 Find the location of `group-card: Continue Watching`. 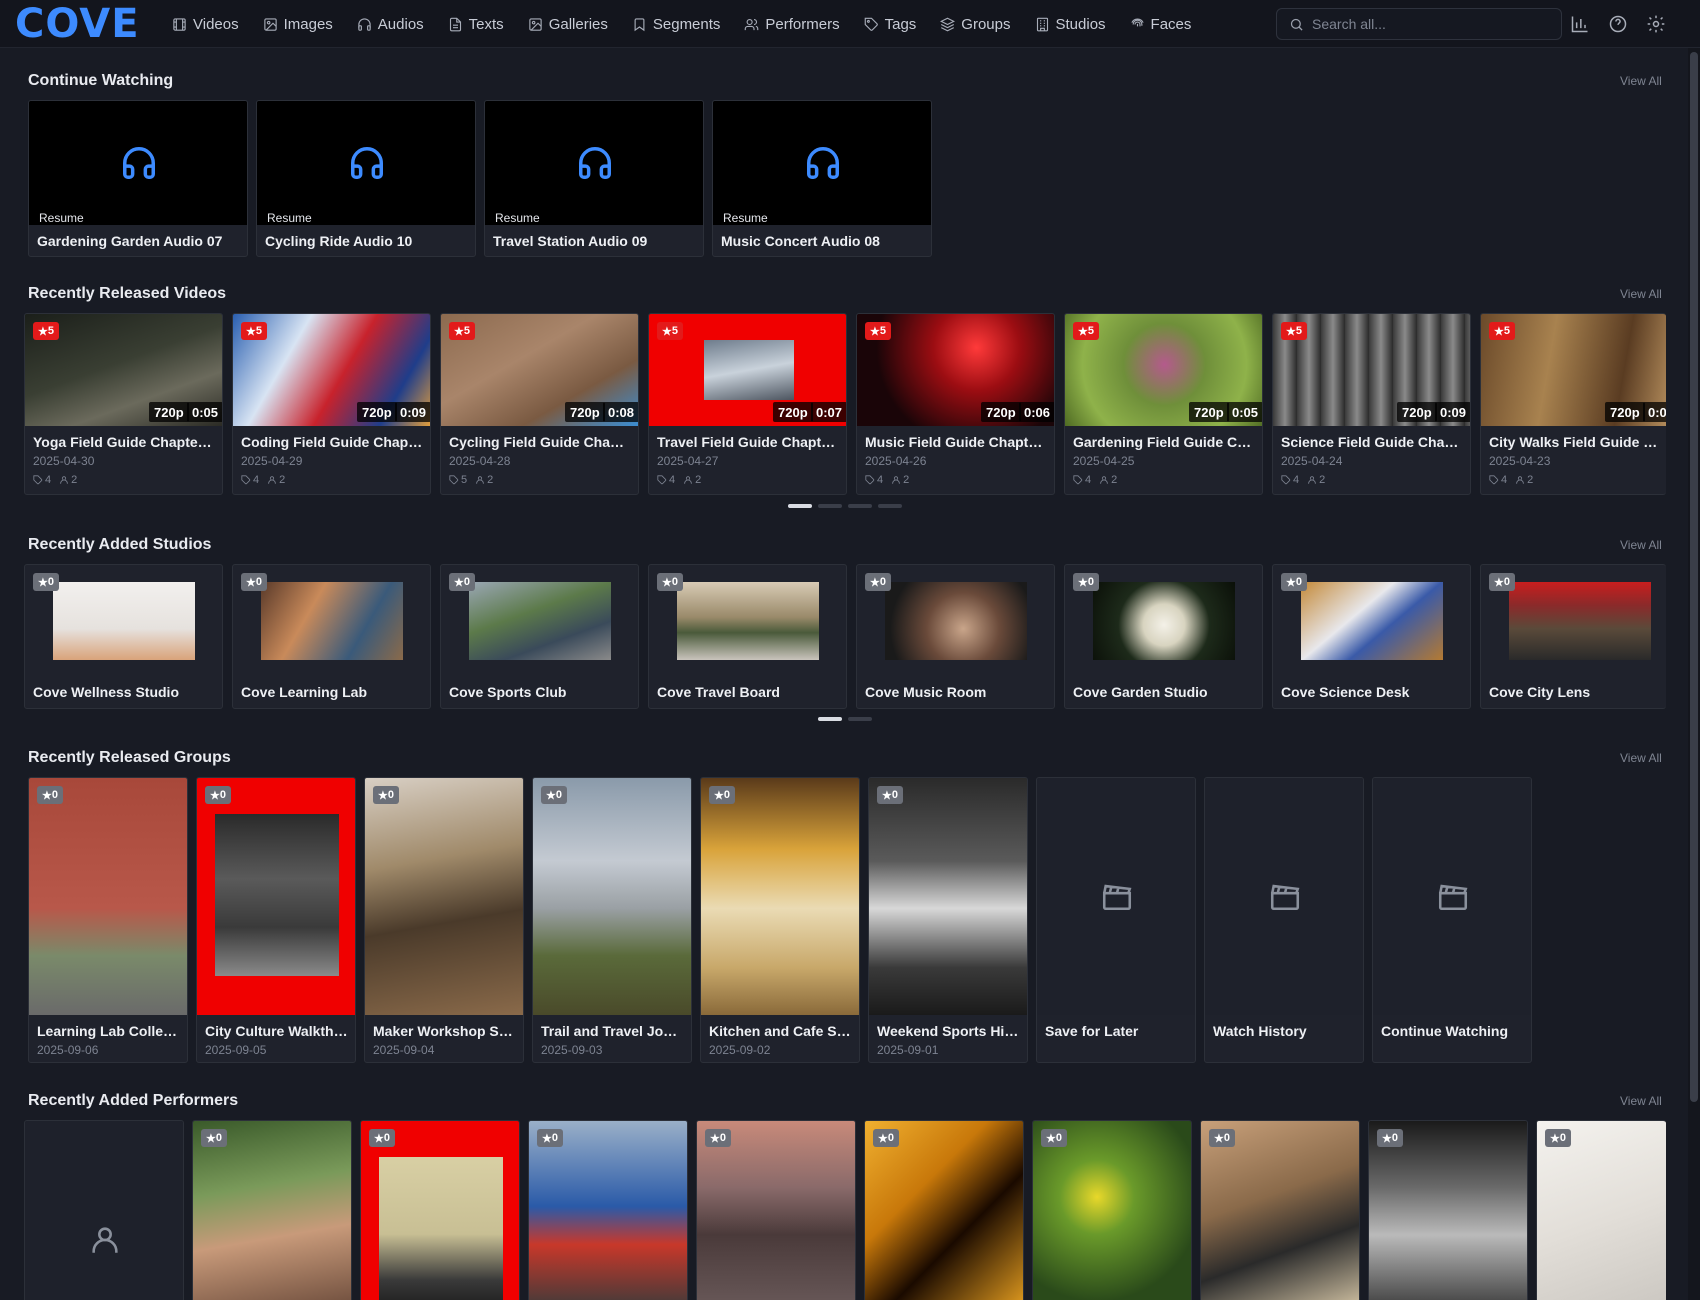

group-card: Continue Watching is located at coordinates (1452, 920).